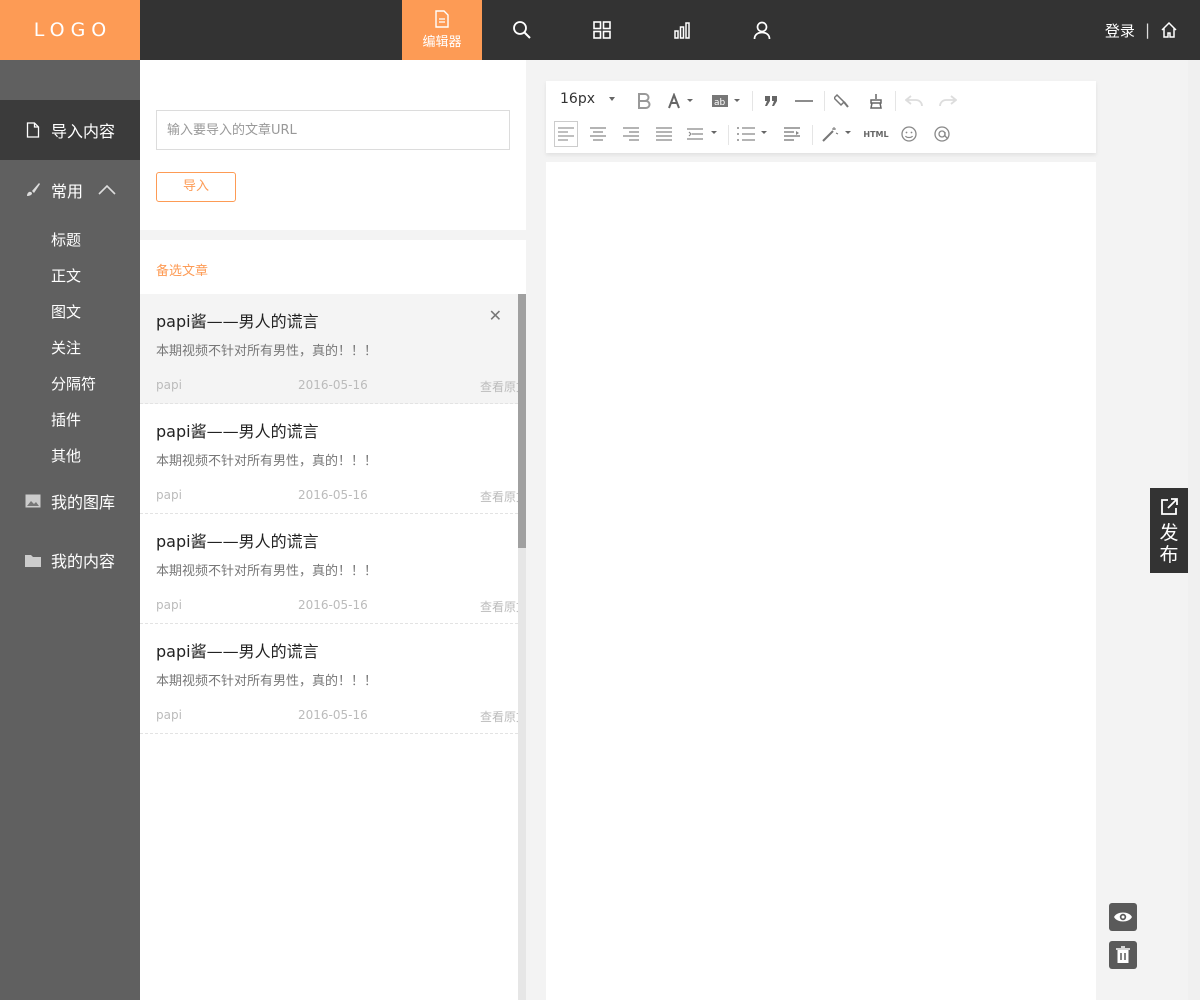 The height and width of the screenshot is (1000, 1200). What do you see at coordinates (771, 101) in the screenshot?
I see `blockquote-icon` at bounding box center [771, 101].